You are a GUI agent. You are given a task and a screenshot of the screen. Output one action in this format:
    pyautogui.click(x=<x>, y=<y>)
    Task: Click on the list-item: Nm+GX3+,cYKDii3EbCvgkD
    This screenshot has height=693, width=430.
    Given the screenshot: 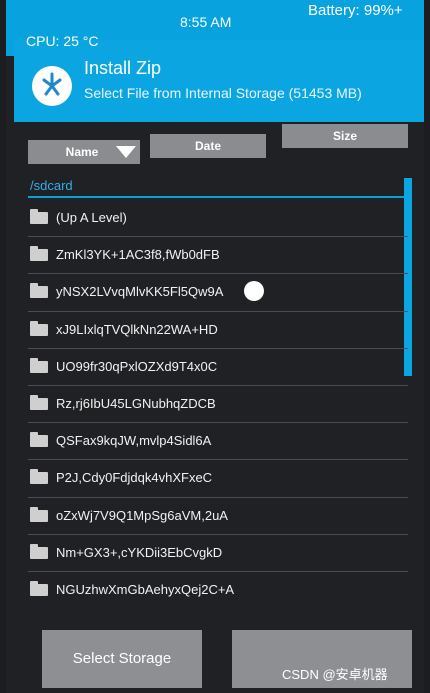 What is the action you would take?
    pyautogui.click(x=218, y=553)
    